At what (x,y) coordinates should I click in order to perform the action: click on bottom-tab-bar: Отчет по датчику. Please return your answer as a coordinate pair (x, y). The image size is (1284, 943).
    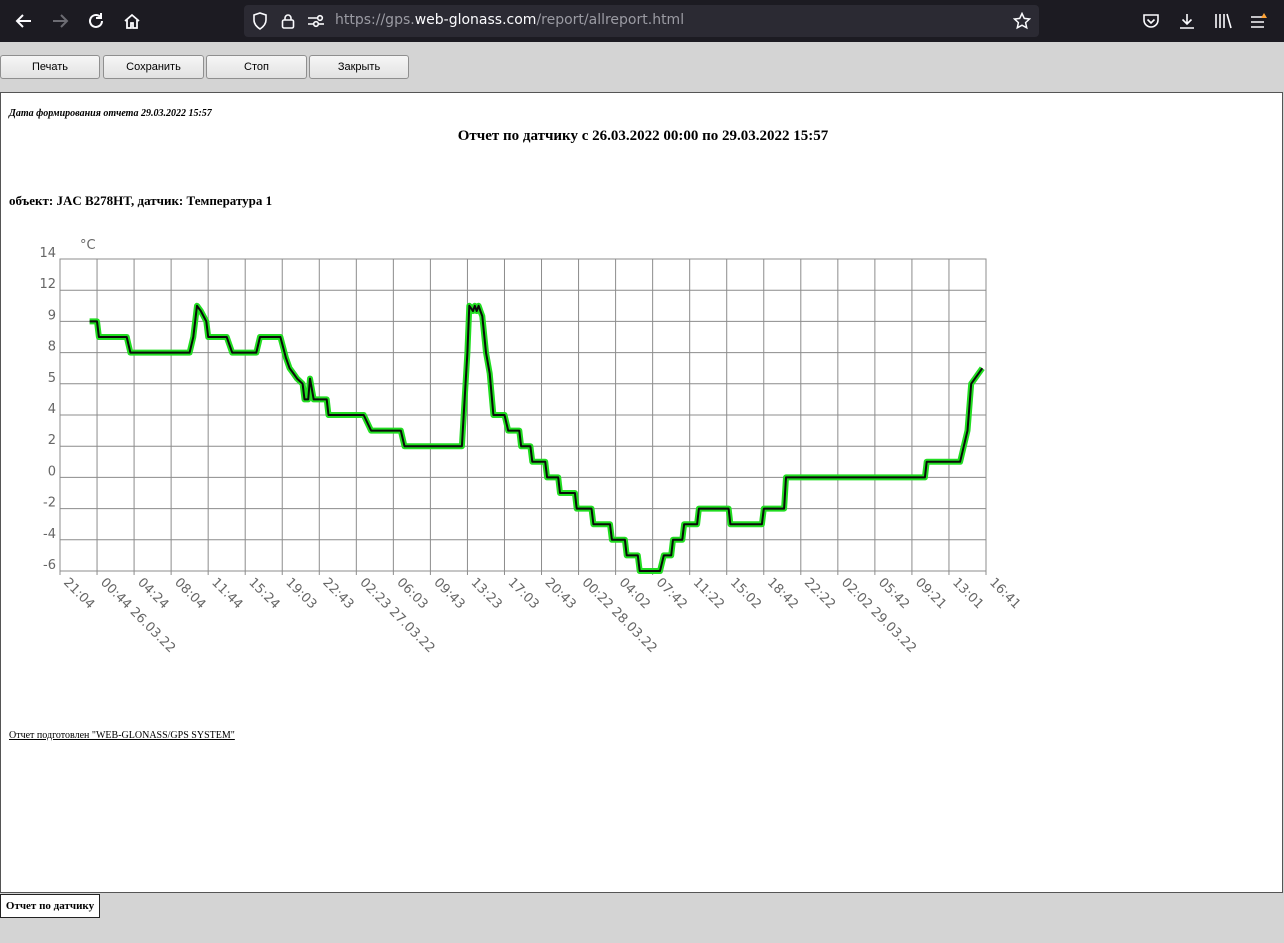
    Looking at the image, I should click on (642, 918).